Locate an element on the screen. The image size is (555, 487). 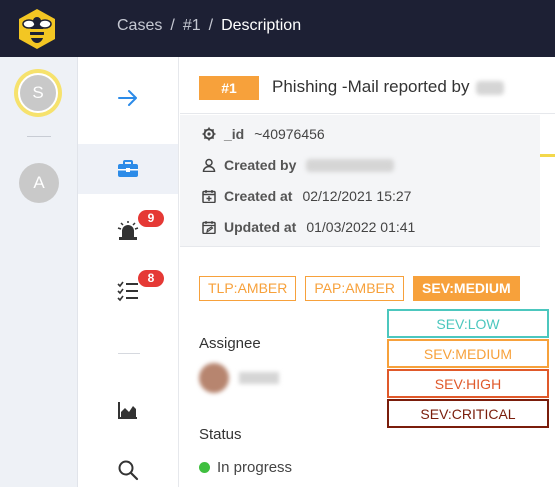
meta-created-at-label: Created at is located at coordinates (258, 196).